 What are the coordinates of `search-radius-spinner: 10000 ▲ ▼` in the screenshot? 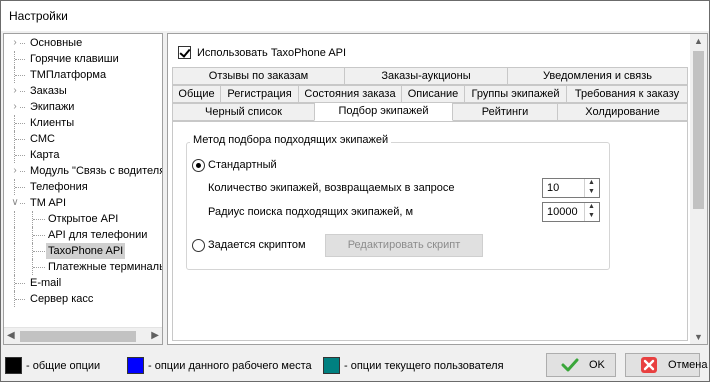 It's located at (571, 212).